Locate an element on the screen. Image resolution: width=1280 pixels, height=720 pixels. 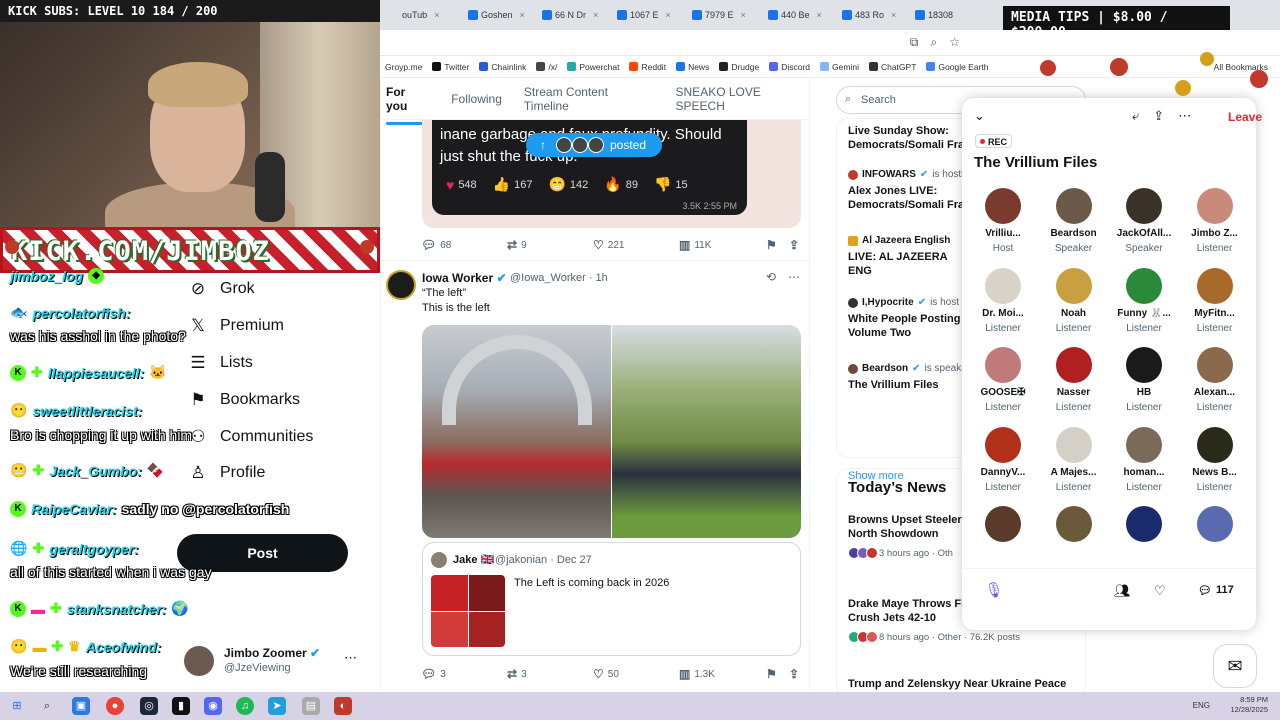
space-participant: Funny 🐰... Listener is located at coordinates (1144, 304).